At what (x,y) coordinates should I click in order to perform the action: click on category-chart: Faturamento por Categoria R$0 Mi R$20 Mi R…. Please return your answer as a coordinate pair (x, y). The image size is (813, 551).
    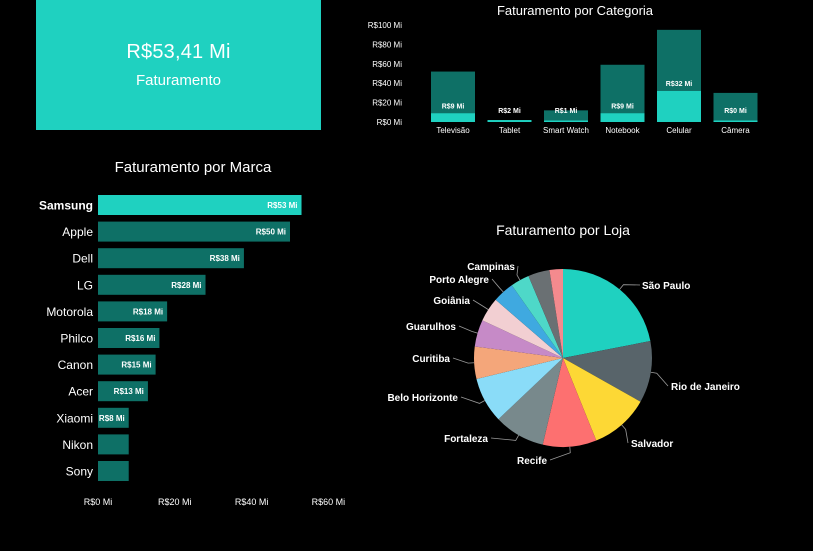
    Looking at the image, I should click on (563, 69).